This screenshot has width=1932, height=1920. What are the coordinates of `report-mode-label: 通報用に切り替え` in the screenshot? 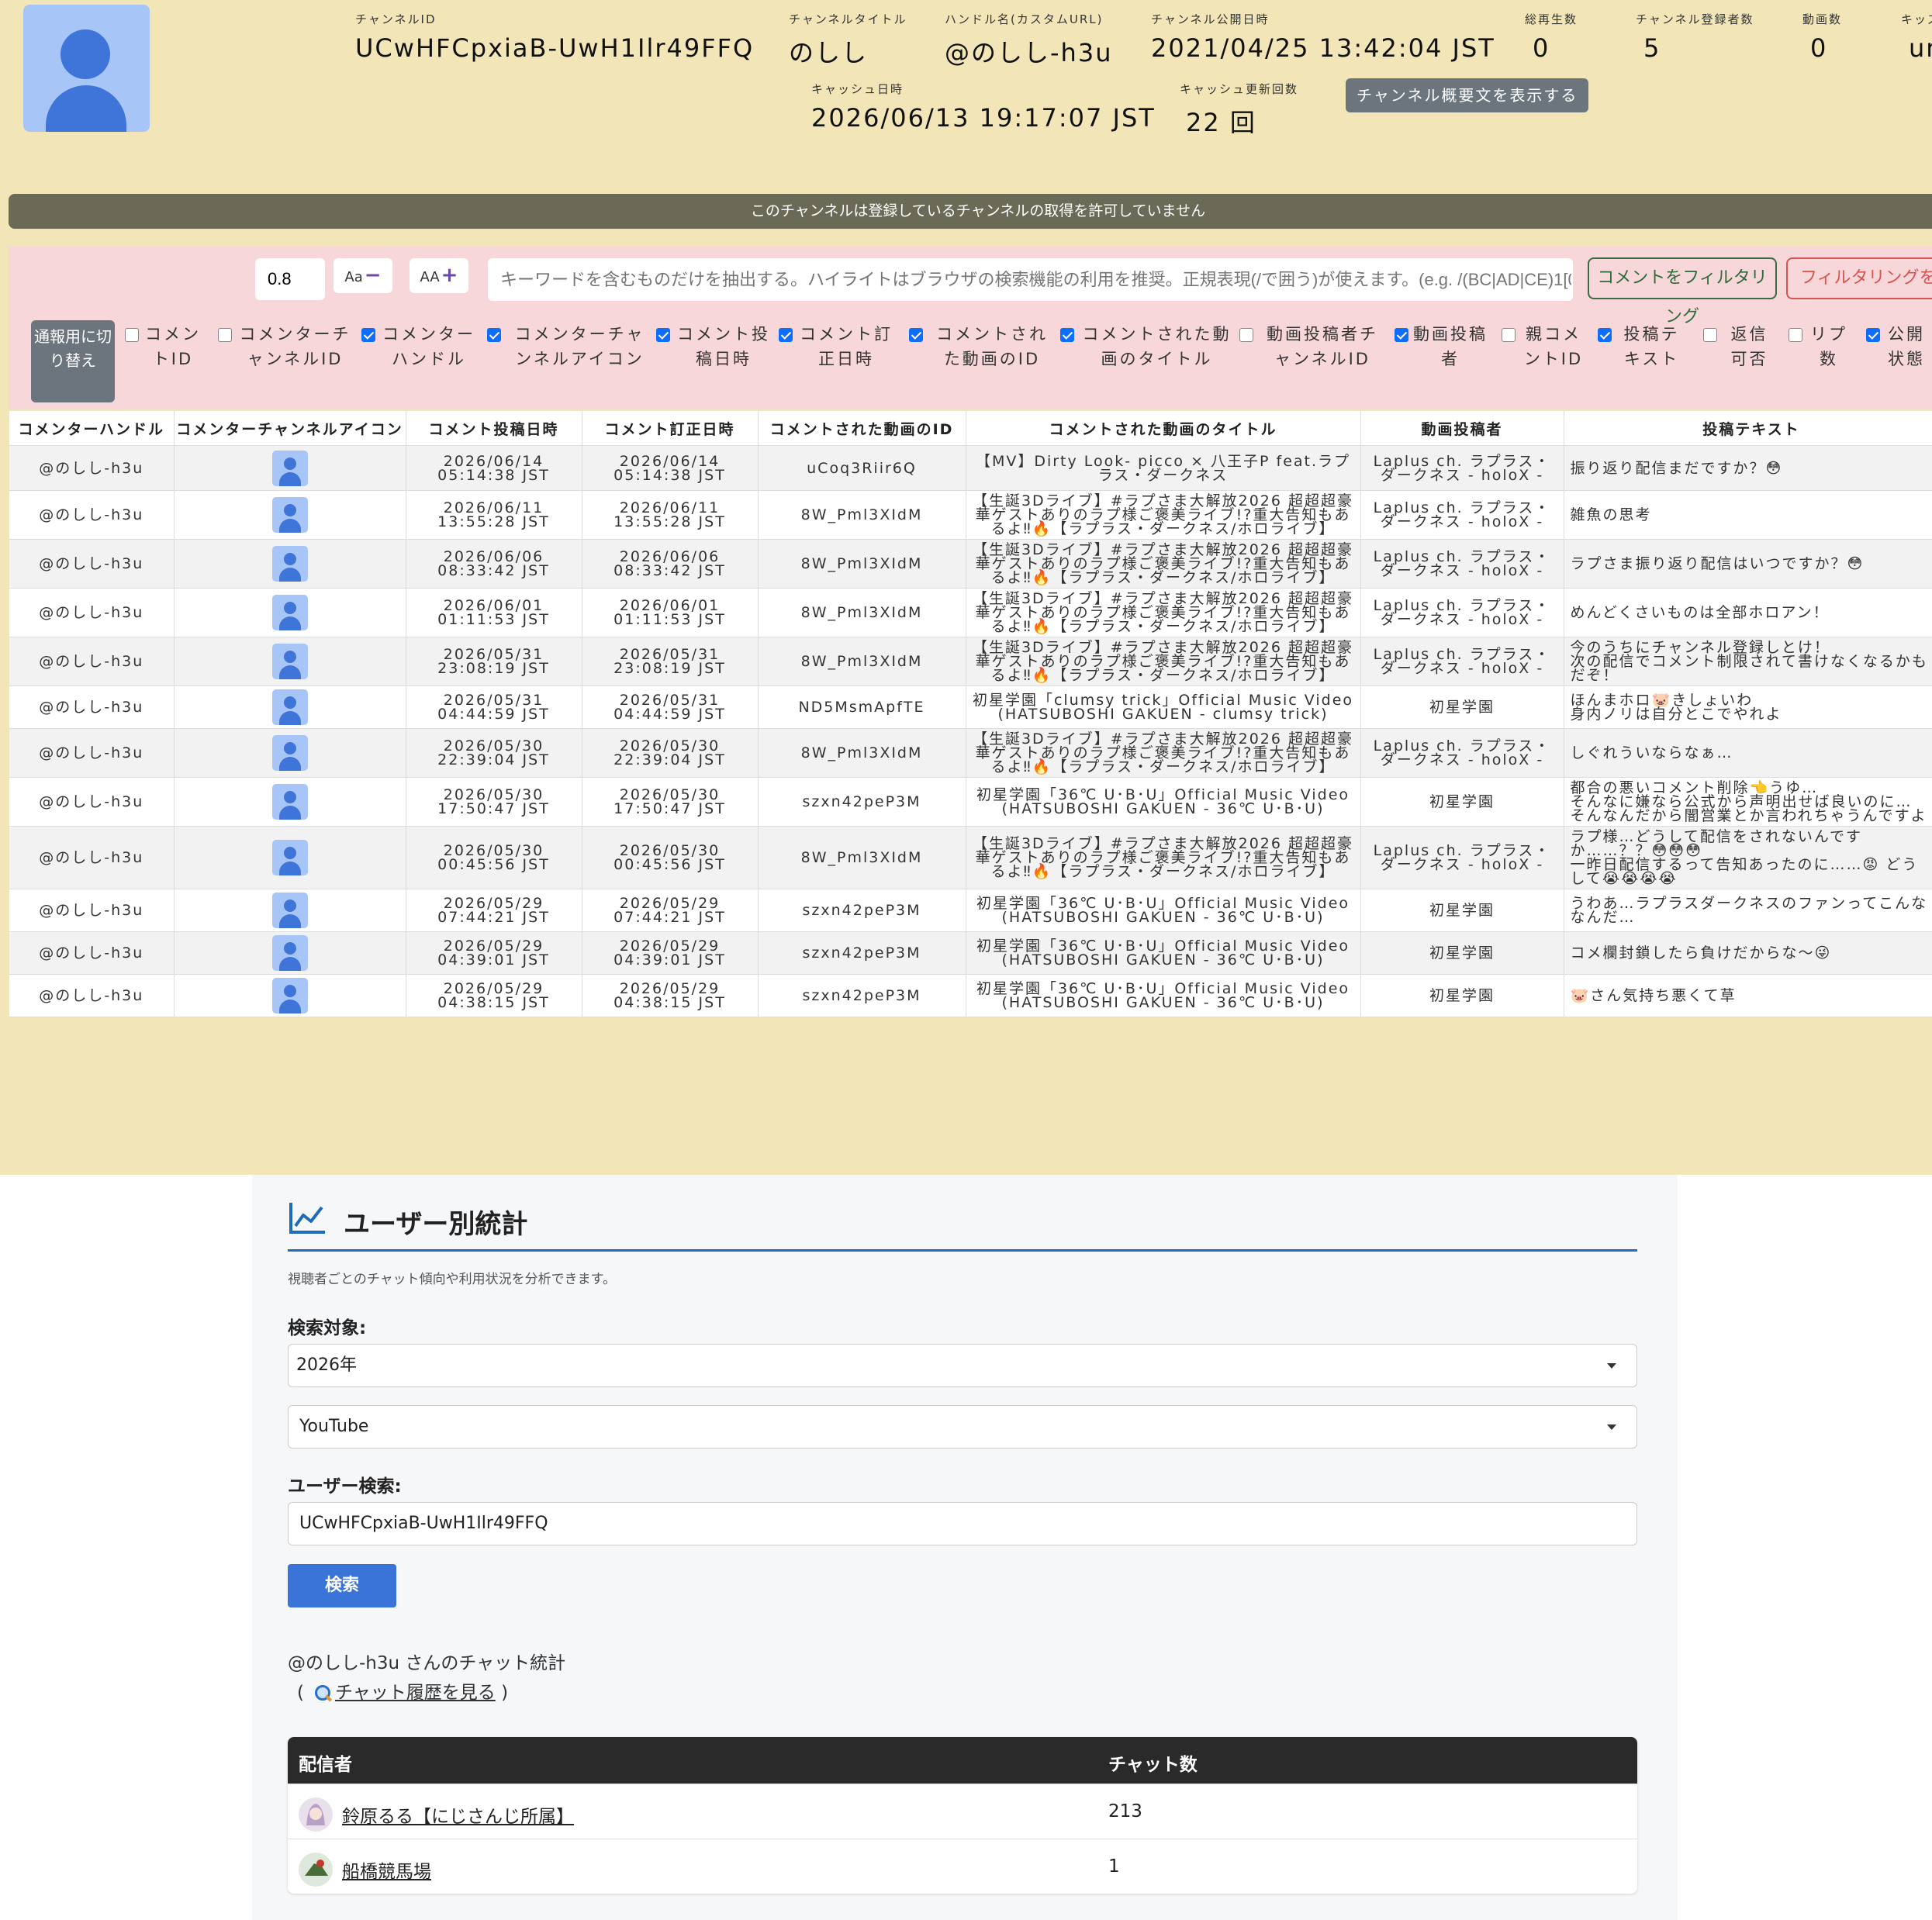 It's located at (73, 348).